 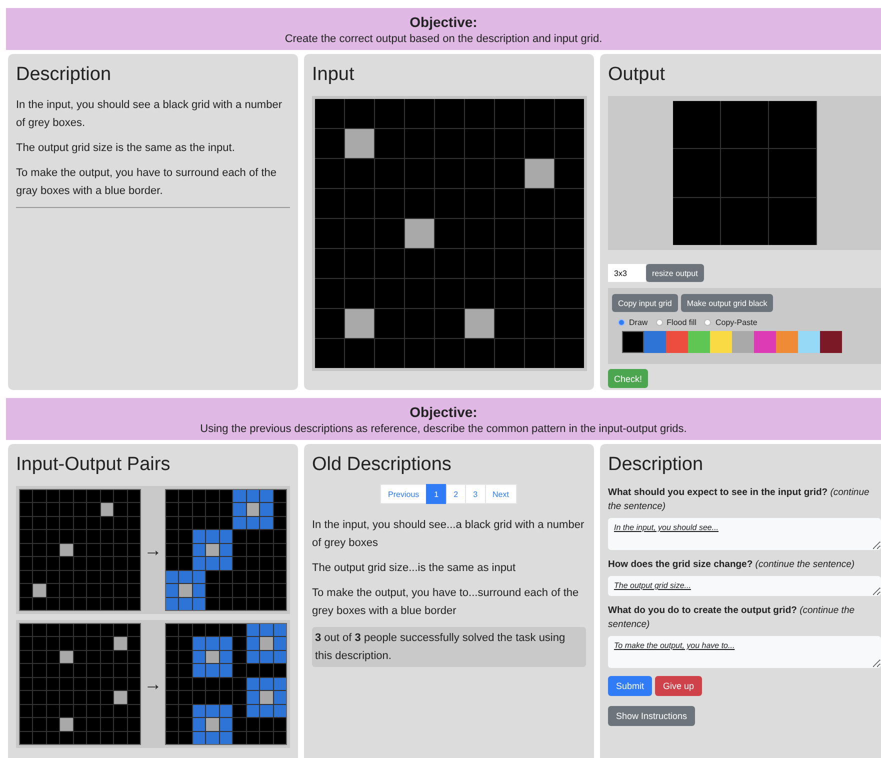 What do you see at coordinates (727, 303) in the screenshot?
I see `tool-button: Make output grid black` at bounding box center [727, 303].